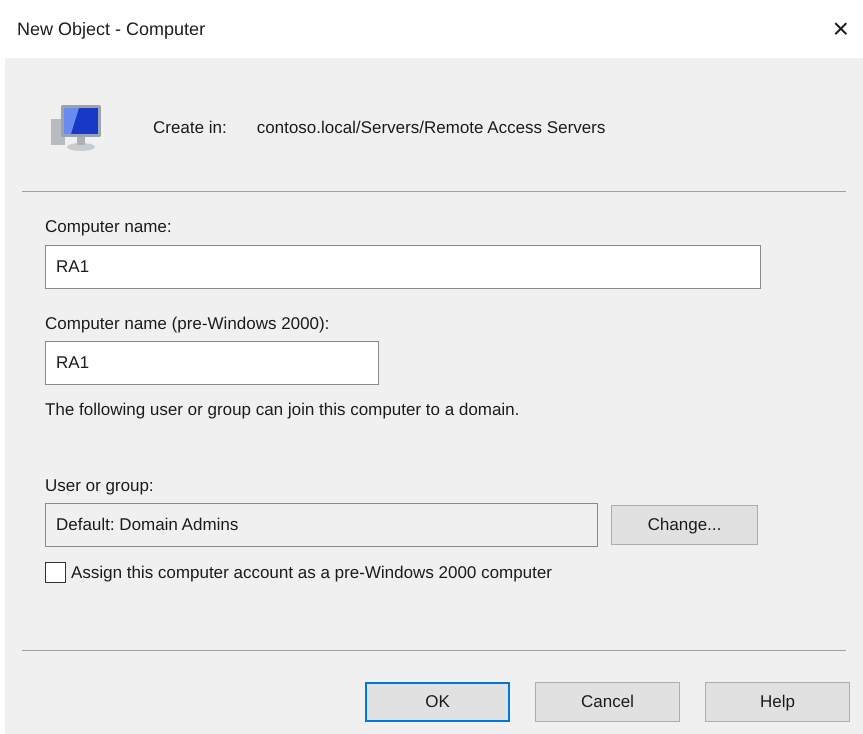 This screenshot has height=734, width=863. What do you see at coordinates (111, 29) in the screenshot?
I see `window-title: New Object - Computer` at bounding box center [111, 29].